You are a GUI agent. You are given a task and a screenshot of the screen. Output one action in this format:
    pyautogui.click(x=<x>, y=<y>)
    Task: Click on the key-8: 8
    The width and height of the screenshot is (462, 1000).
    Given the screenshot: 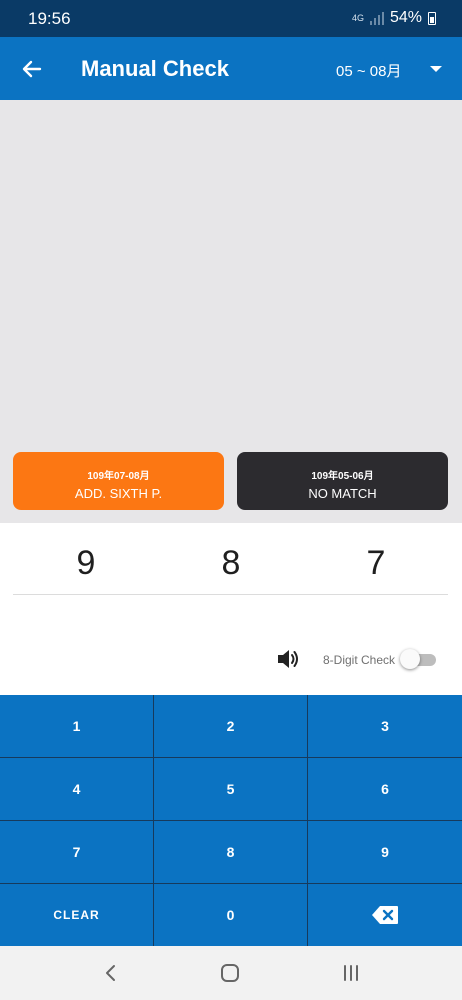 What is the action you would take?
    pyautogui.click(x=230, y=852)
    